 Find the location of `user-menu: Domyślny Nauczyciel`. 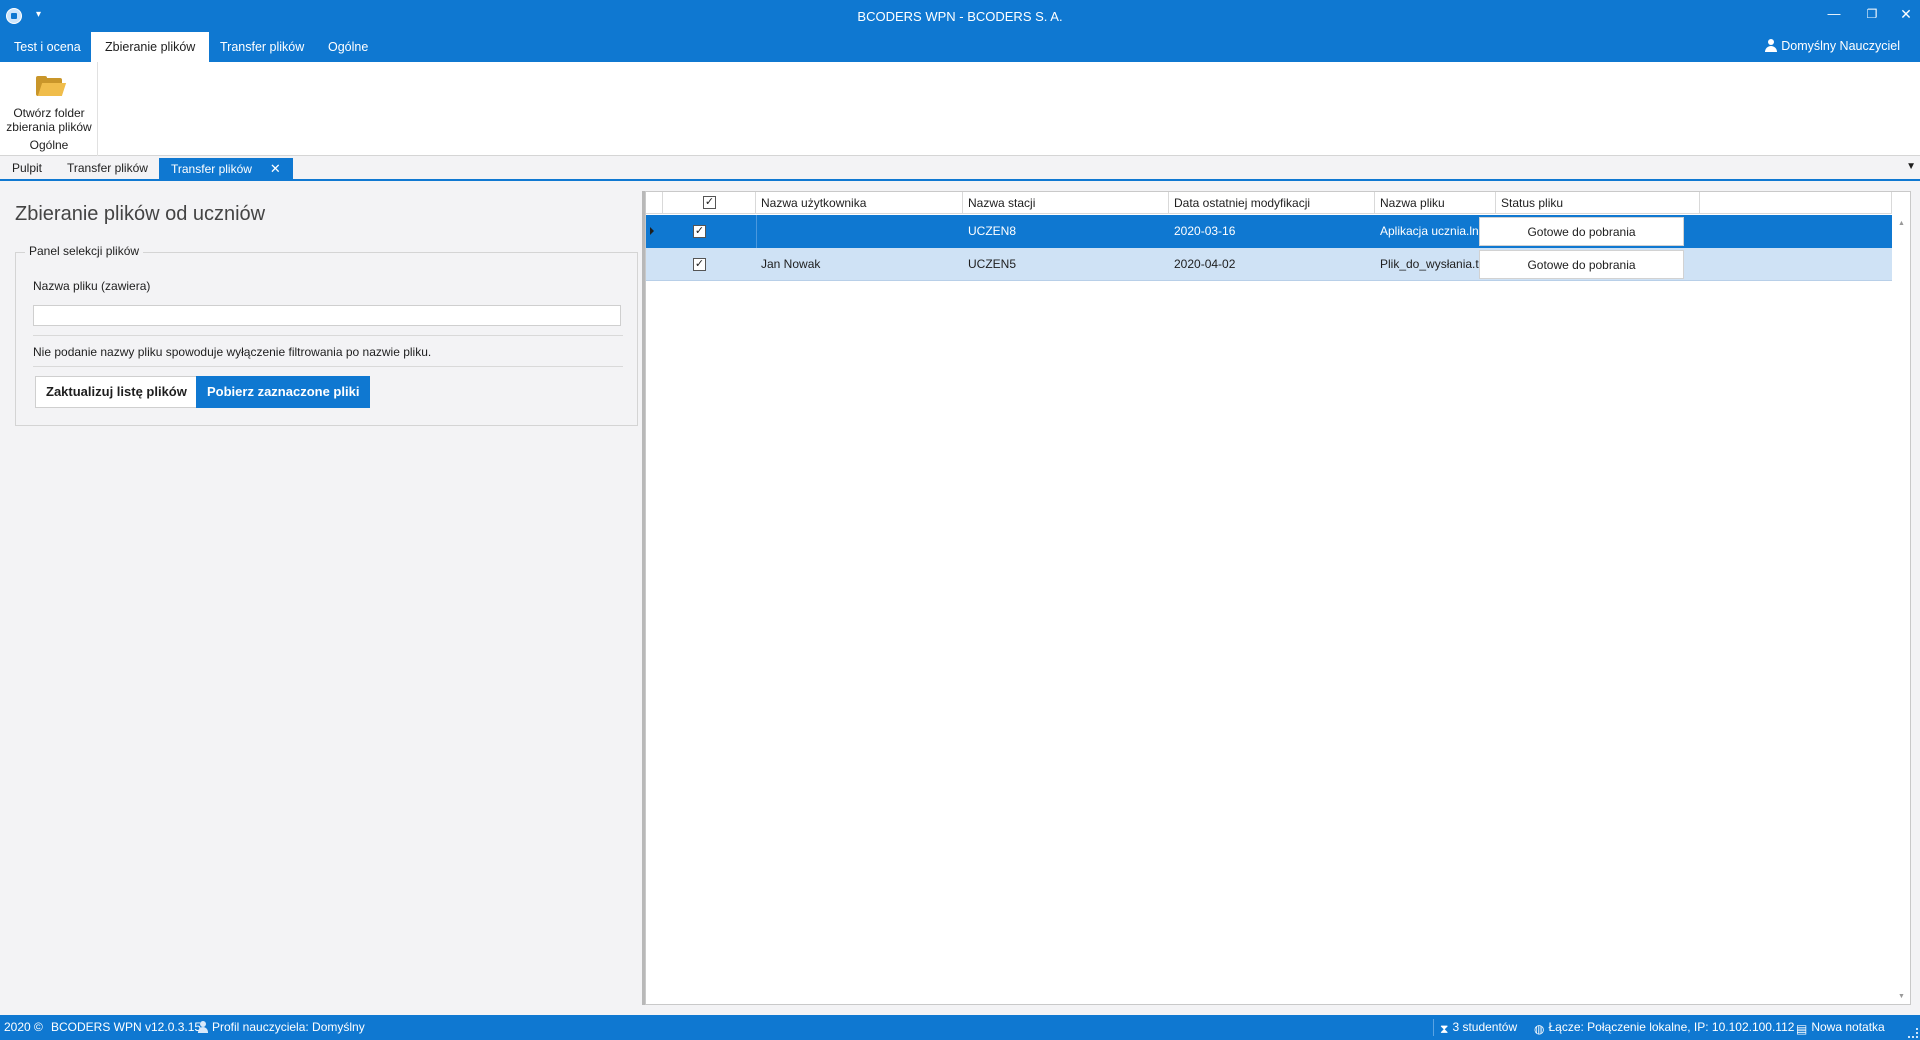

user-menu: Domyślny Nauczyciel is located at coordinates (1832, 46).